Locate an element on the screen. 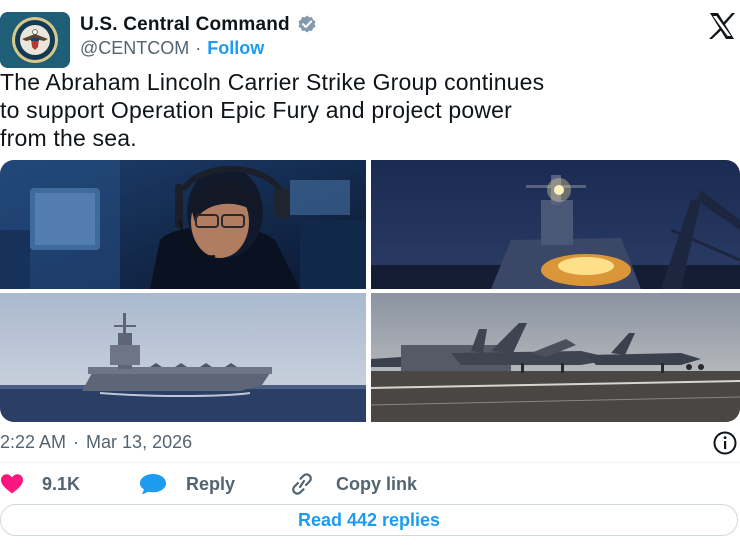 The height and width of the screenshot is (555, 740). display-name: U.S. Central Command is located at coordinates (185, 25).